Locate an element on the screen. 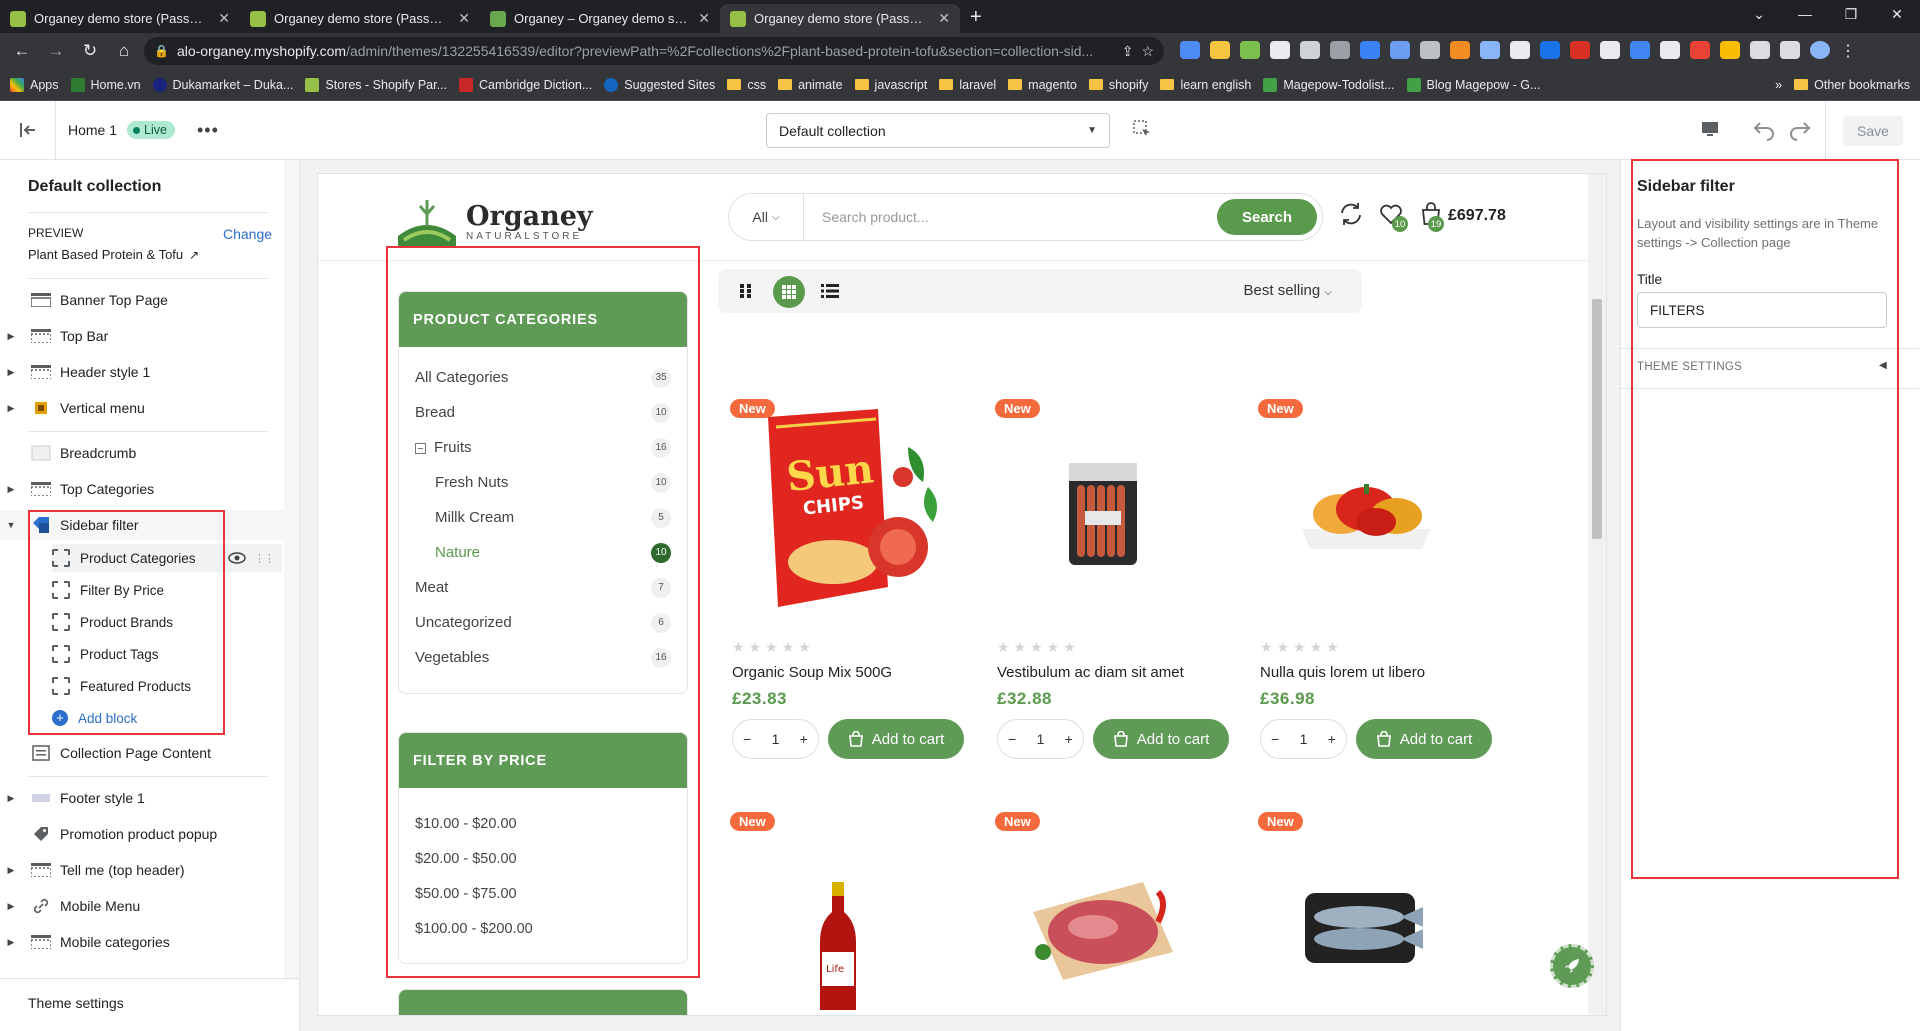 The height and width of the screenshot is (1031, 1920). profile-avatar-icon is located at coordinates (1820, 50).